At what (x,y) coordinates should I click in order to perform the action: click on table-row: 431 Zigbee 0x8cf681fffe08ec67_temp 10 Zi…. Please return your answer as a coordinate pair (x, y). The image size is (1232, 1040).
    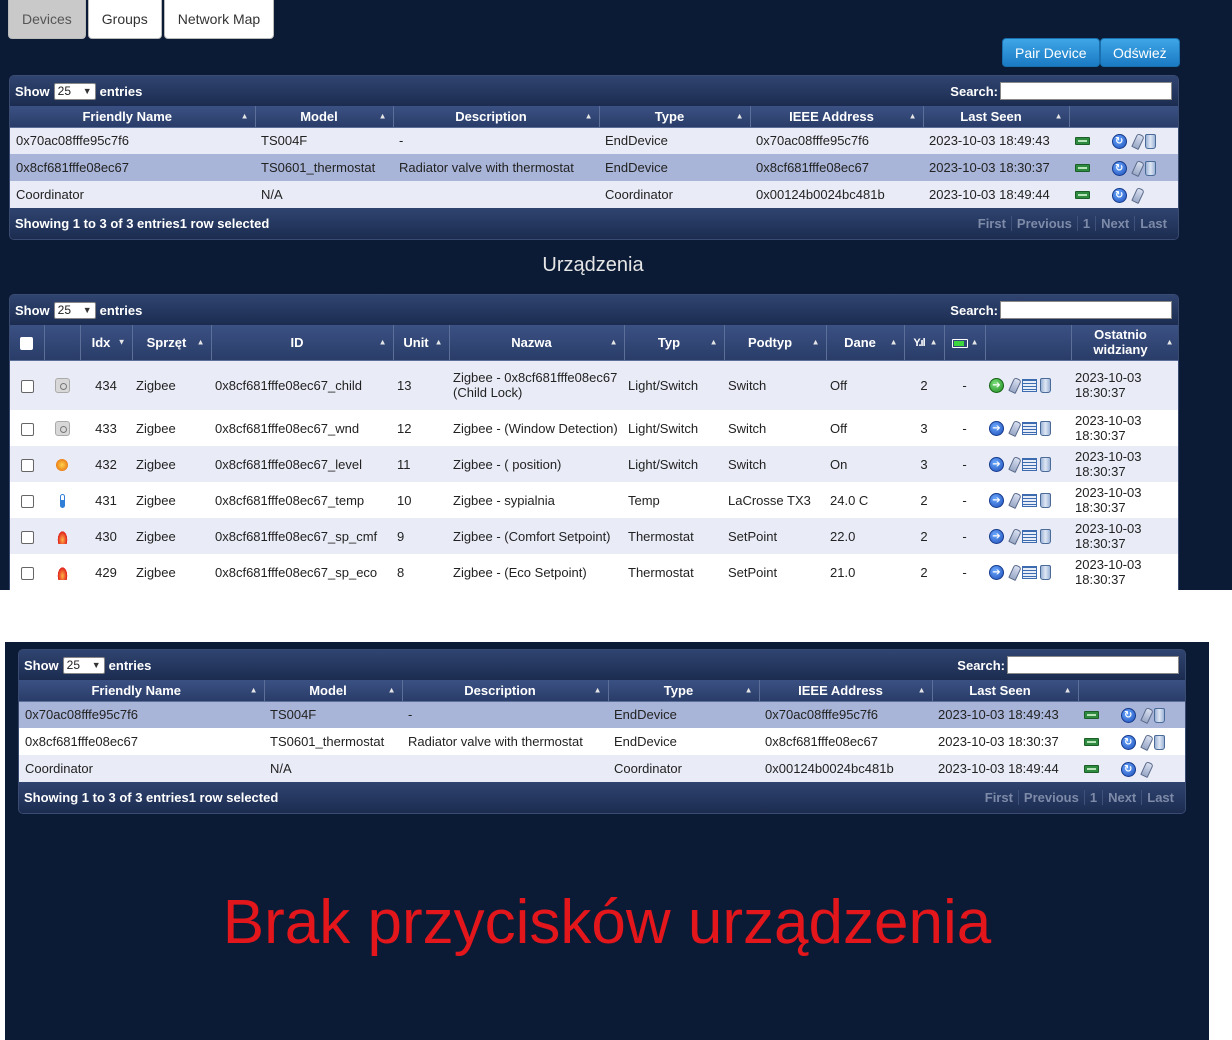
    Looking at the image, I should click on (594, 500).